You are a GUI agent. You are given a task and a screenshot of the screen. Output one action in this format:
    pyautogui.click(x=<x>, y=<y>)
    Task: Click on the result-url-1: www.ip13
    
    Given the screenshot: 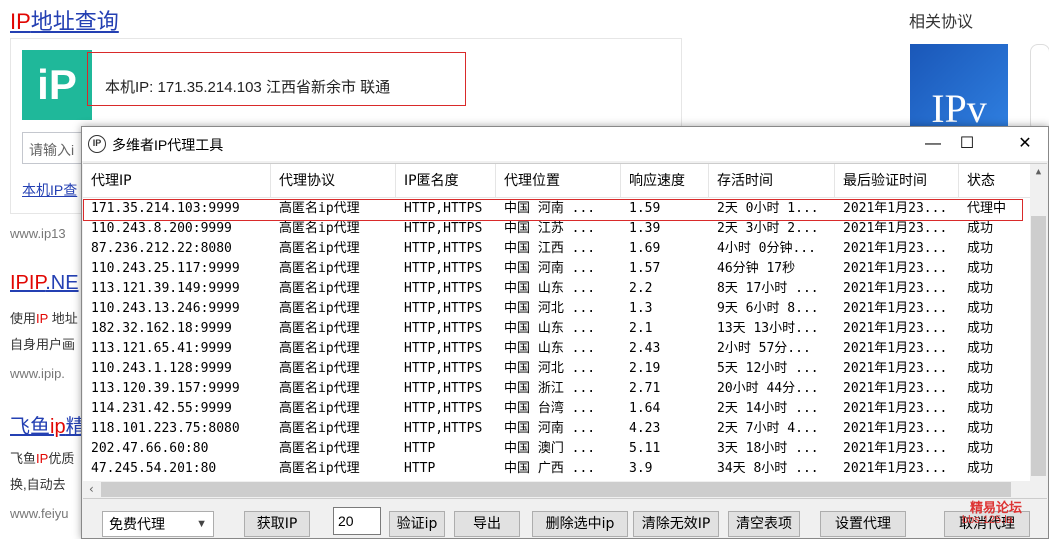 What is the action you would take?
    pyautogui.click(x=38, y=233)
    